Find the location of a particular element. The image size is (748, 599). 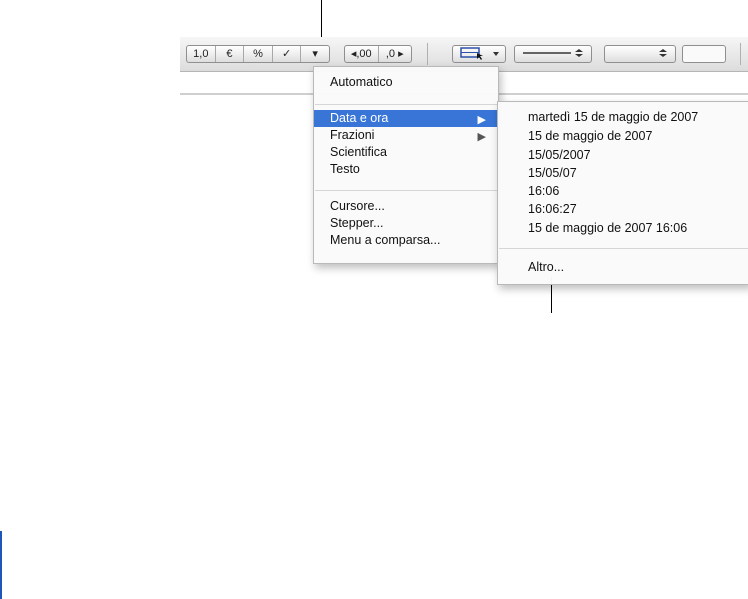

number-format-segmented-control: 1,0 € % ✓ ▾ is located at coordinates (258, 54).